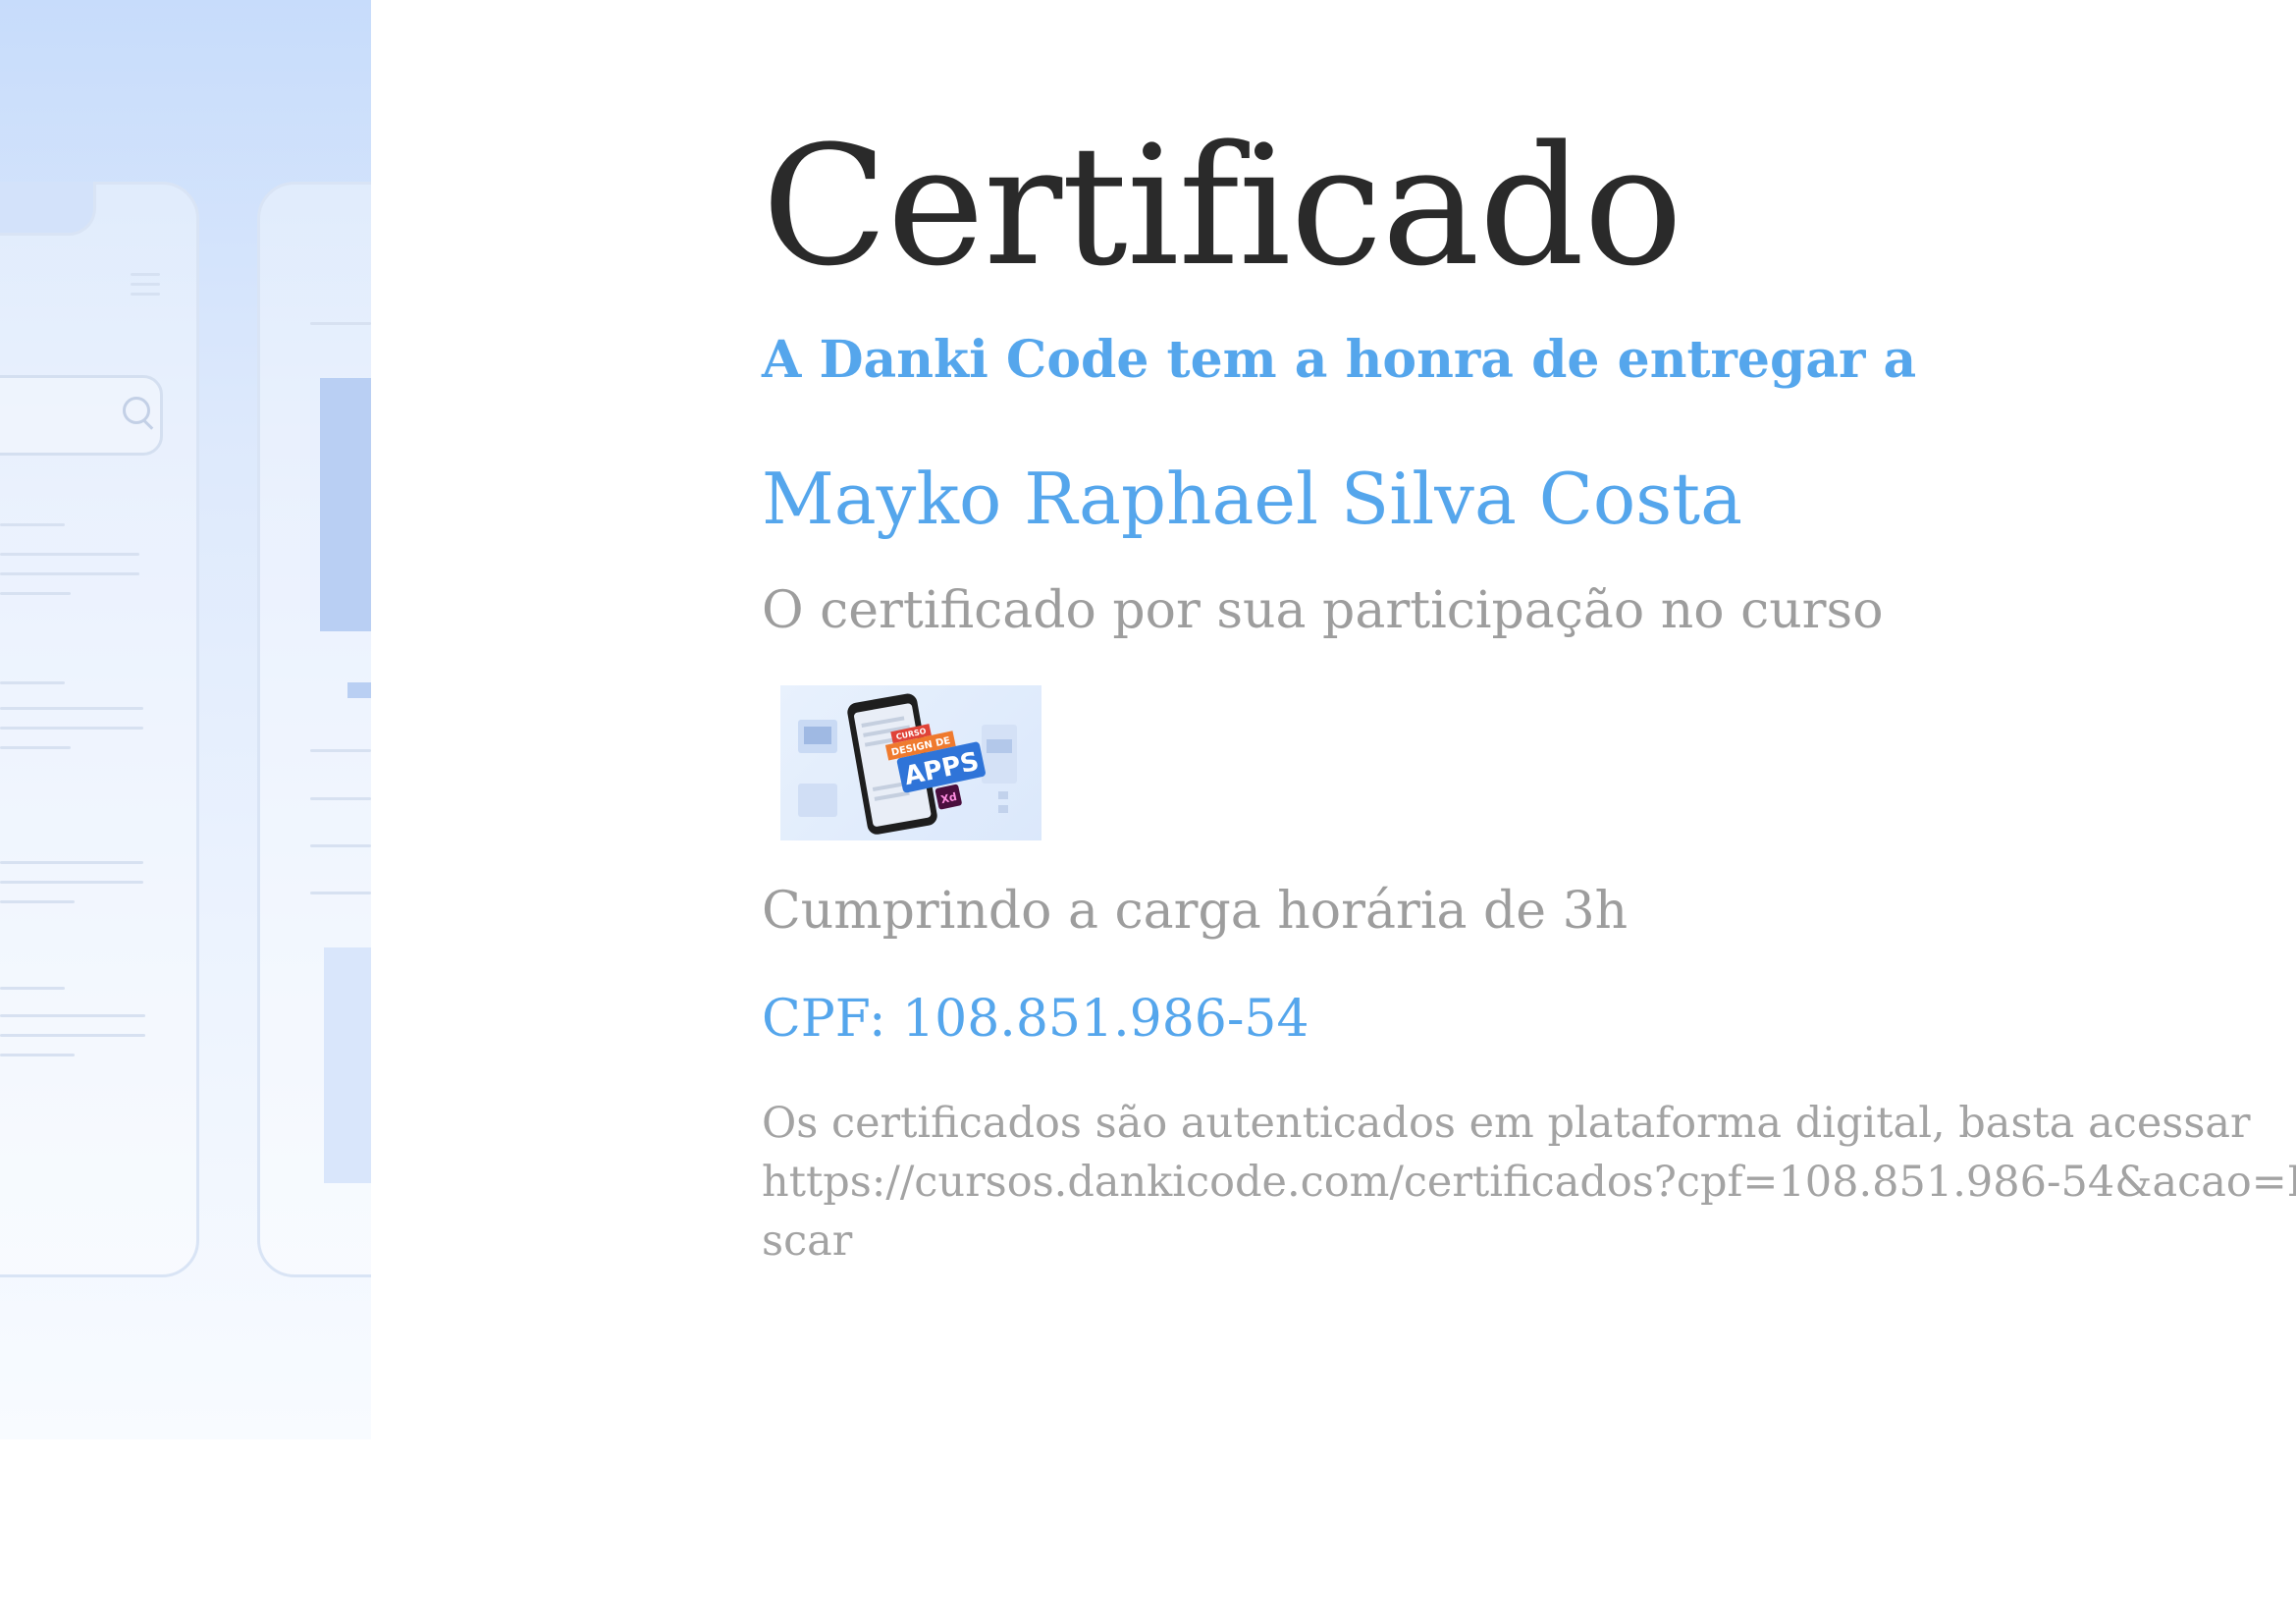 Image resolution: width=2296 pixels, height=1624 pixels. I want to click on decorative-card-block, so click(347, 1065).